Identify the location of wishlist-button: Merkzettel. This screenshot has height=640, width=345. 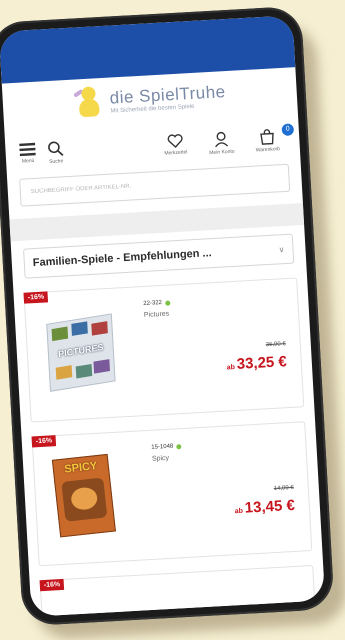
(175, 146).